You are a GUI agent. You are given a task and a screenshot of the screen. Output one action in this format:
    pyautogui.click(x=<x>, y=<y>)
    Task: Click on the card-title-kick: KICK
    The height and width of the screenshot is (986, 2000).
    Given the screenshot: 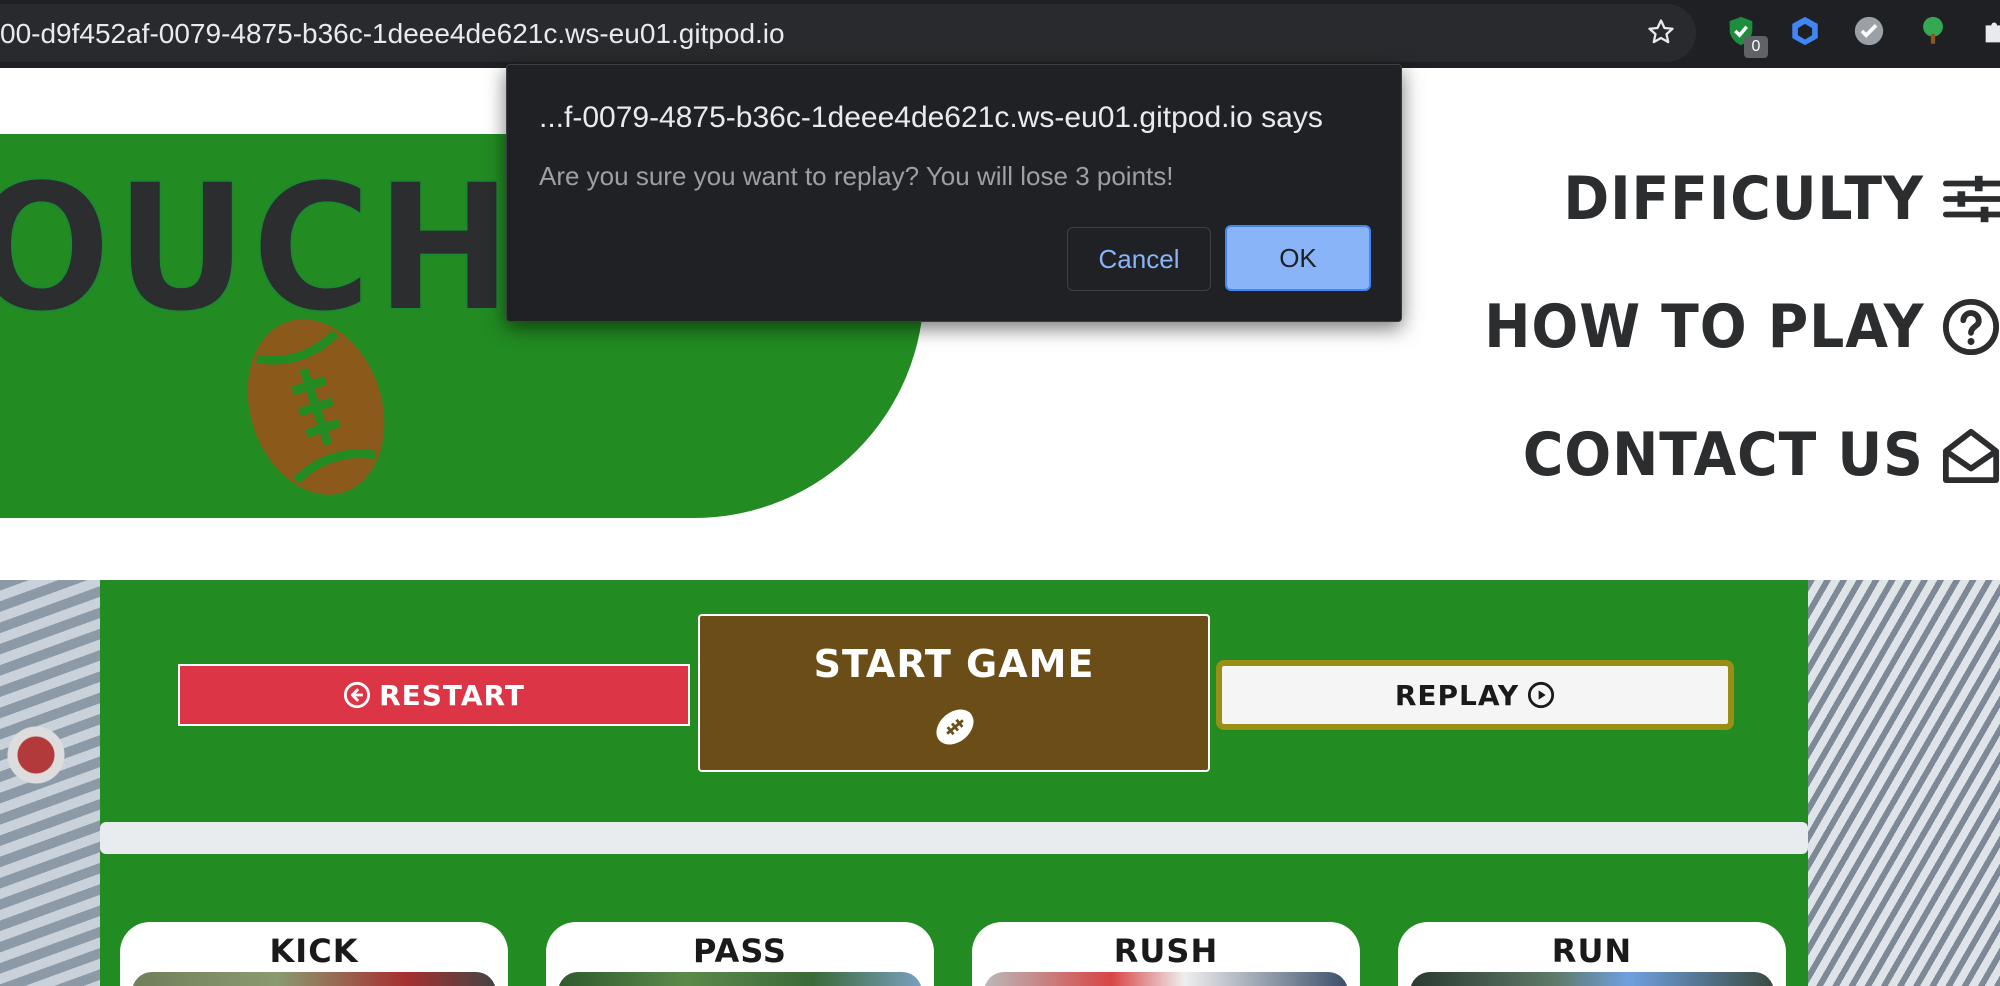 What is the action you would take?
    pyautogui.click(x=314, y=951)
    